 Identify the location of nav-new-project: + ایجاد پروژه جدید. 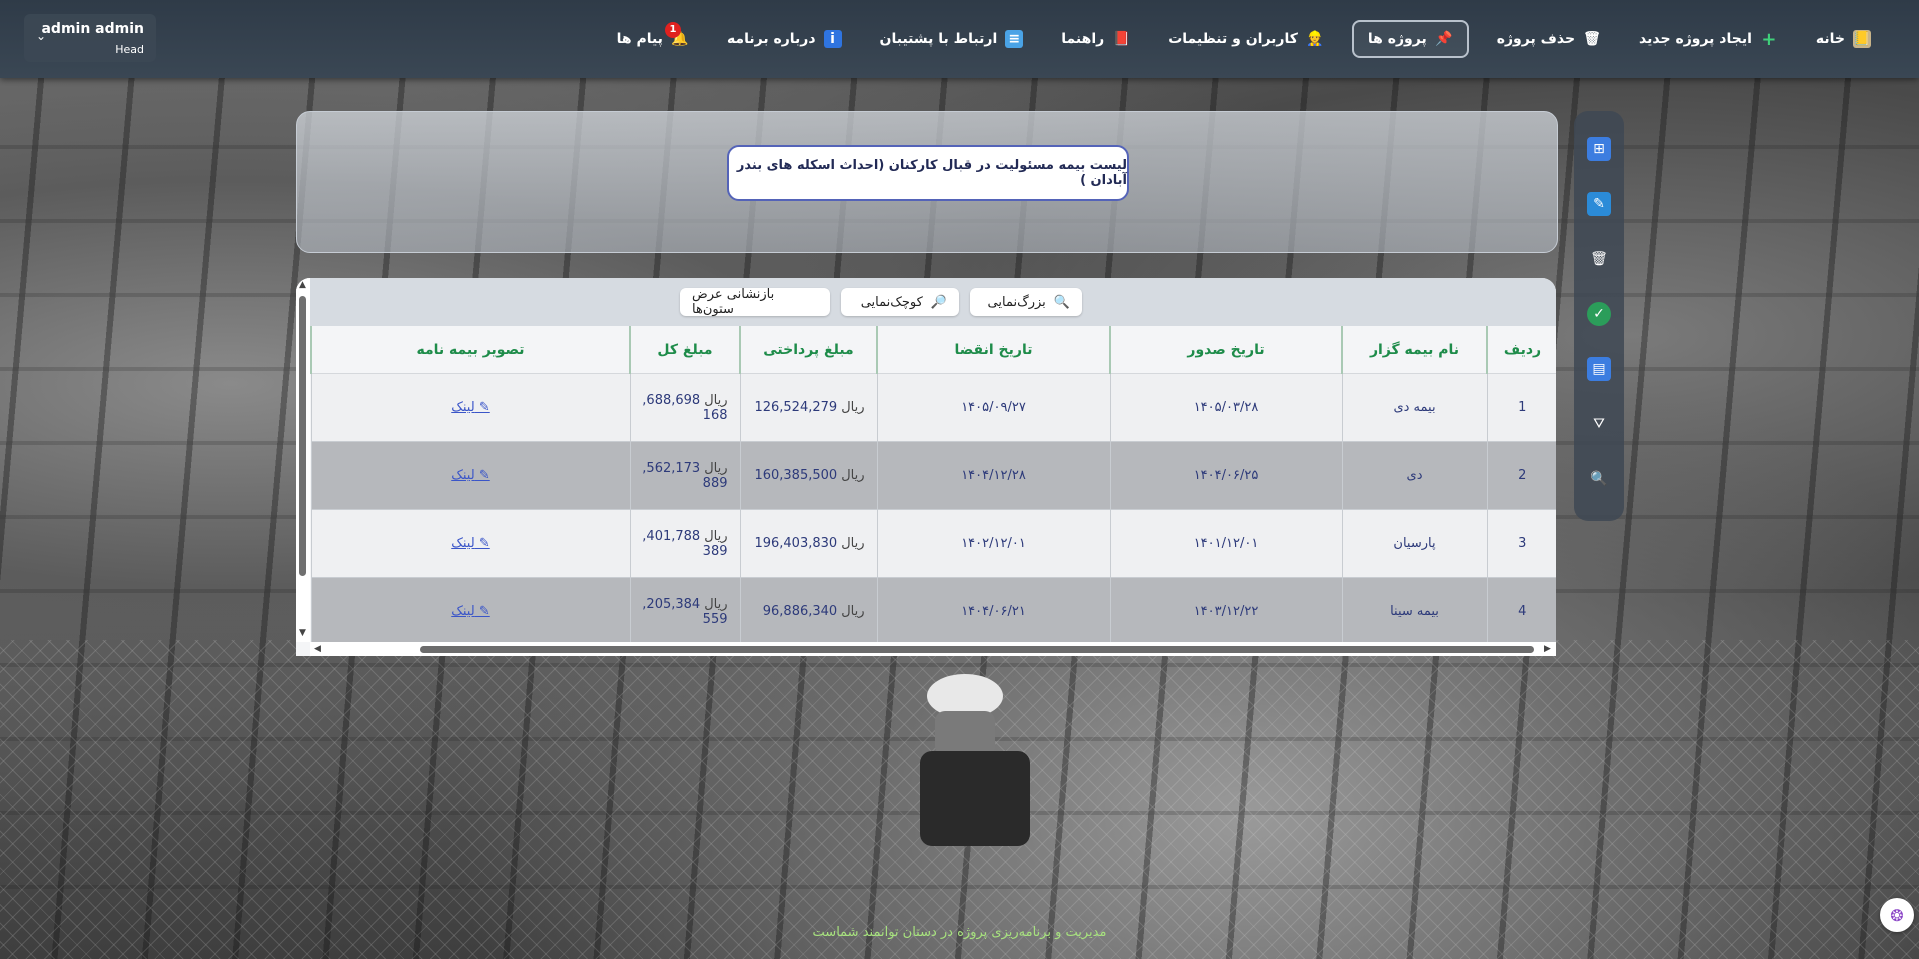
(1708, 39).